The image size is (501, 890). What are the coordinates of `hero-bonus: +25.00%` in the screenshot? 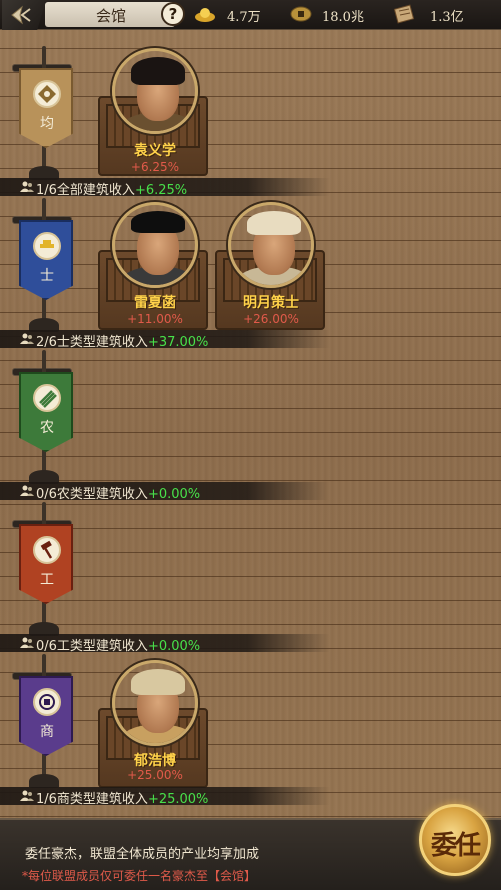 It's located at (155, 775).